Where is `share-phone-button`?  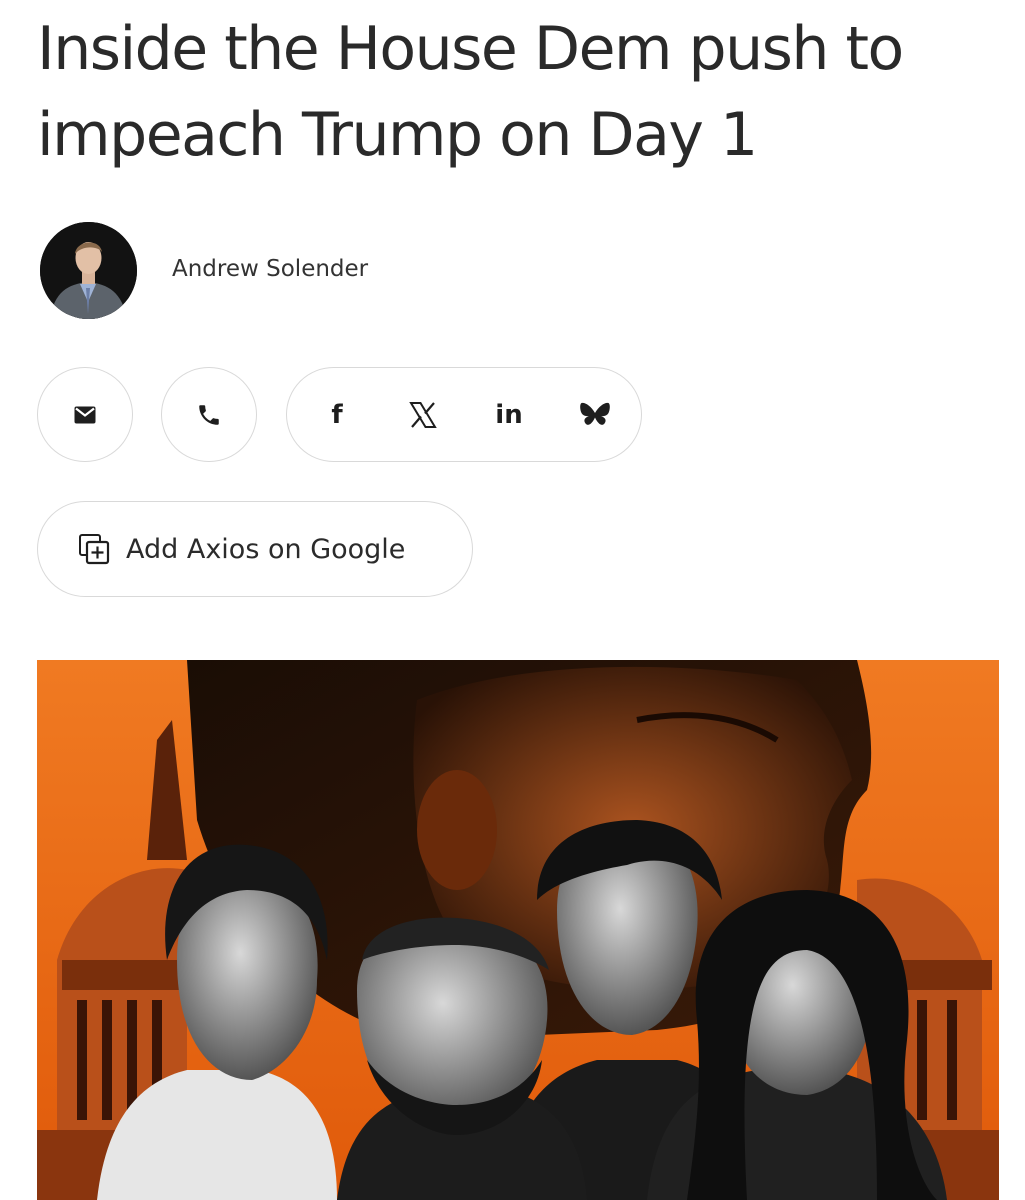 share-phone-button is located at coordinates (209, 414).